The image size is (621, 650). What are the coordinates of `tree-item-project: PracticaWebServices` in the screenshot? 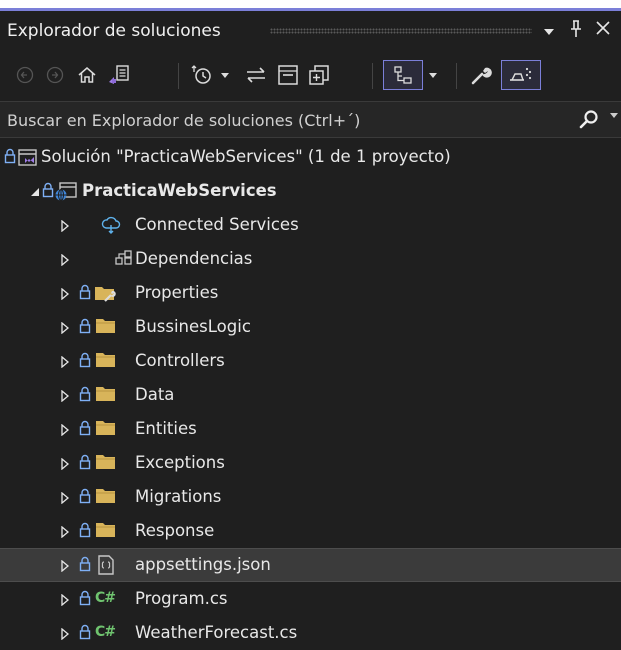 It's located at (310, 191).